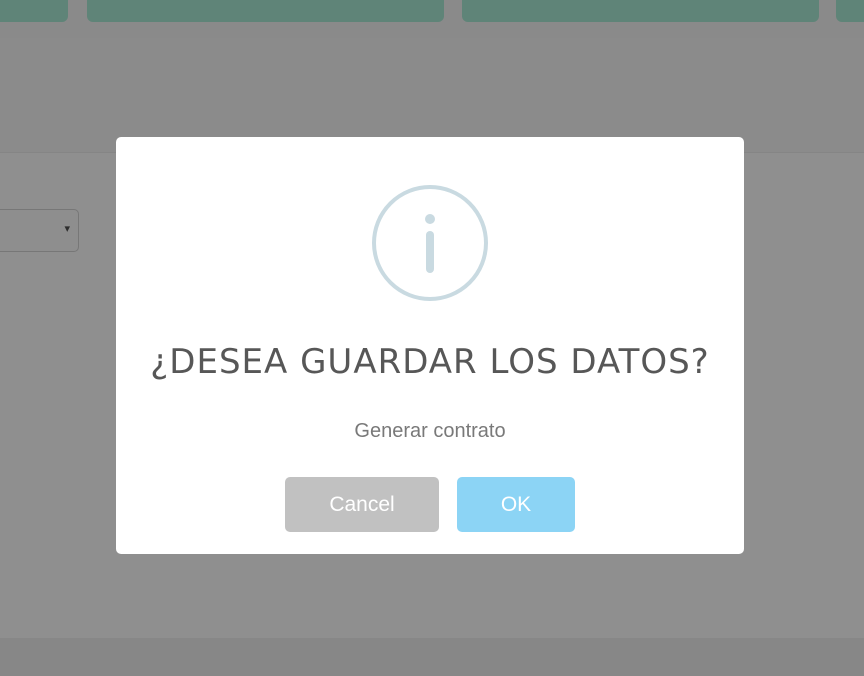 Image resolution: width=864 pixels, height=676 pixels. Describe the element at coordinates (362, 504) in the screenshot. I see `cancel-button: Cancel` at that location.